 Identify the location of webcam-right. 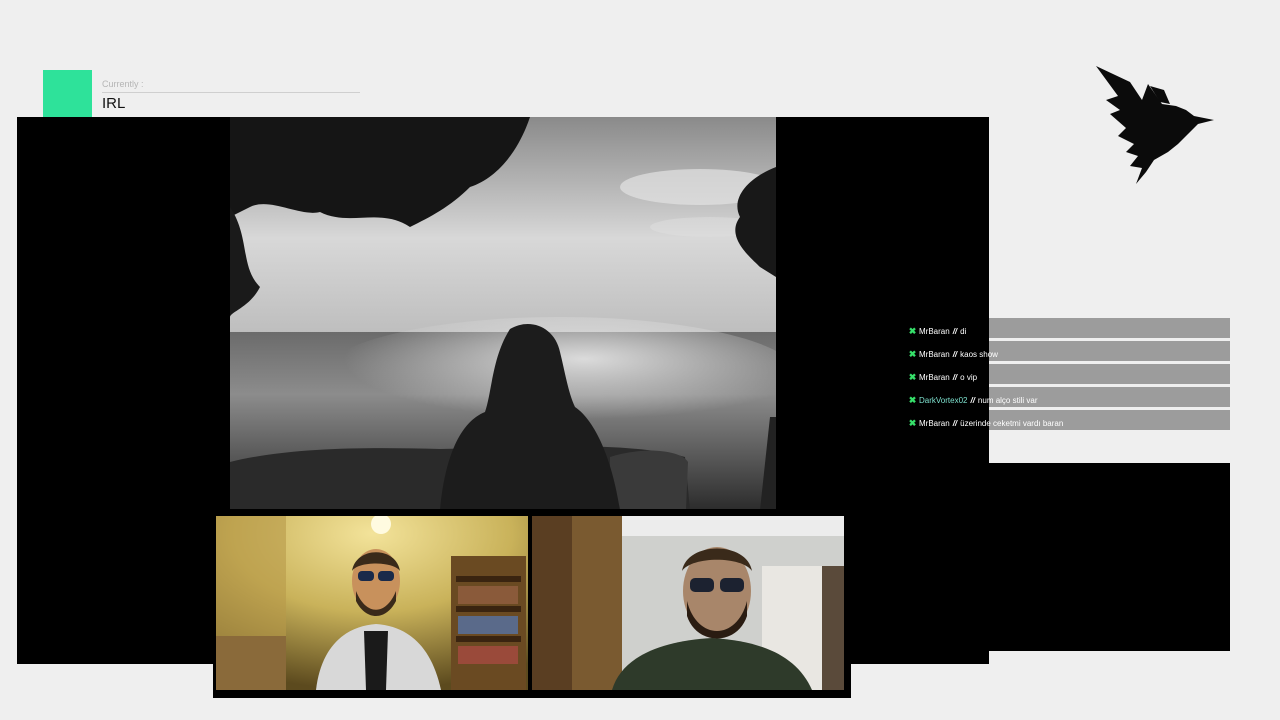
(688, 603).